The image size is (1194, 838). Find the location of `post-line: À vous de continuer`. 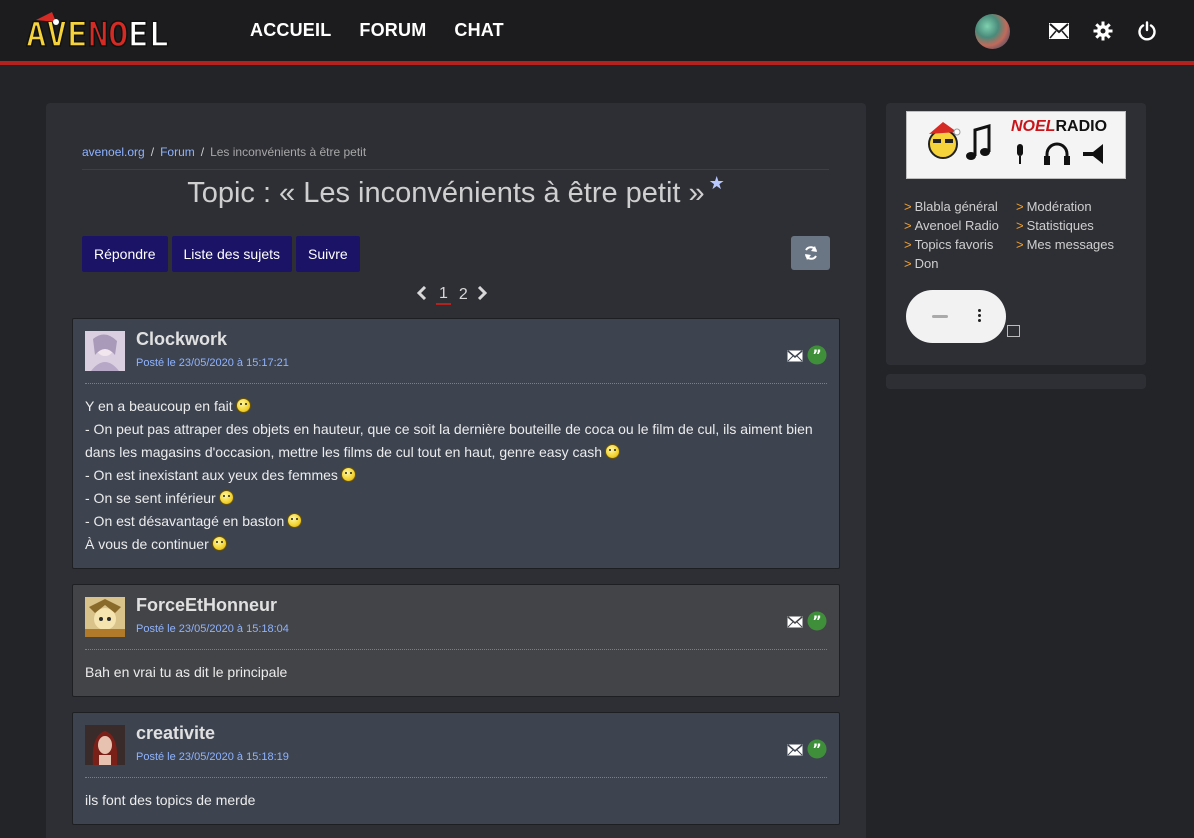

post-line: À vous de continuer is located at coordinates (456, 544).